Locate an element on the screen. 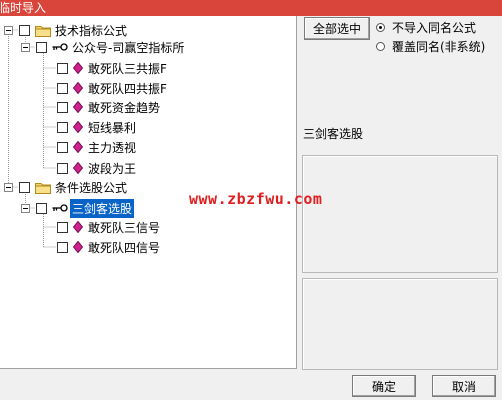 The image size is (502, 400). tree-node-selected: 三剑客选股 is located at coordinates (78, 208).